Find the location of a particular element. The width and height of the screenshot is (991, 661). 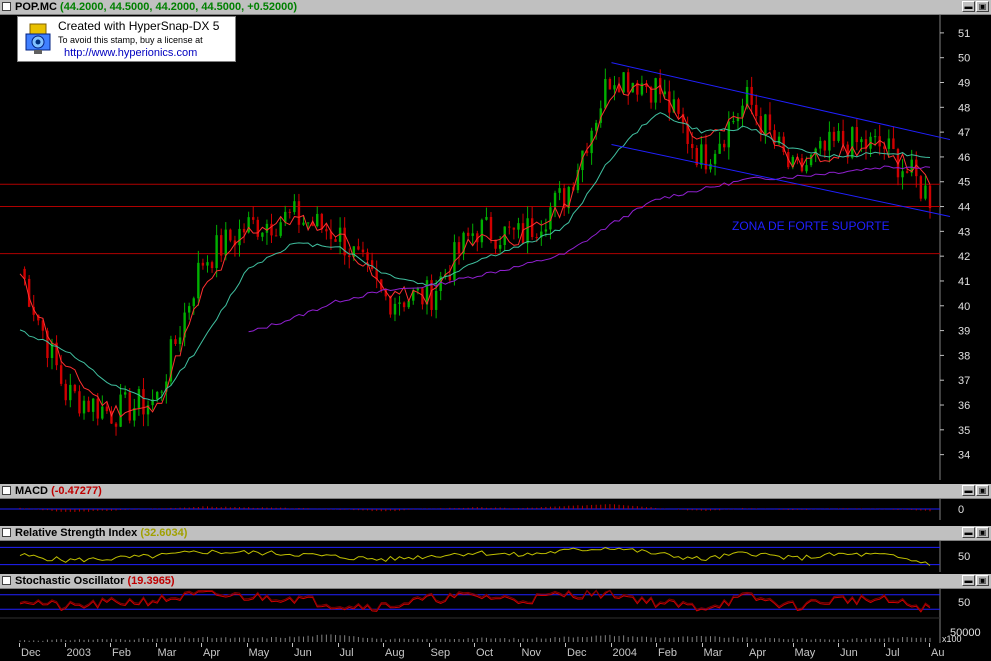

x-tick-label: Oct is located at coordinates (485, 653).